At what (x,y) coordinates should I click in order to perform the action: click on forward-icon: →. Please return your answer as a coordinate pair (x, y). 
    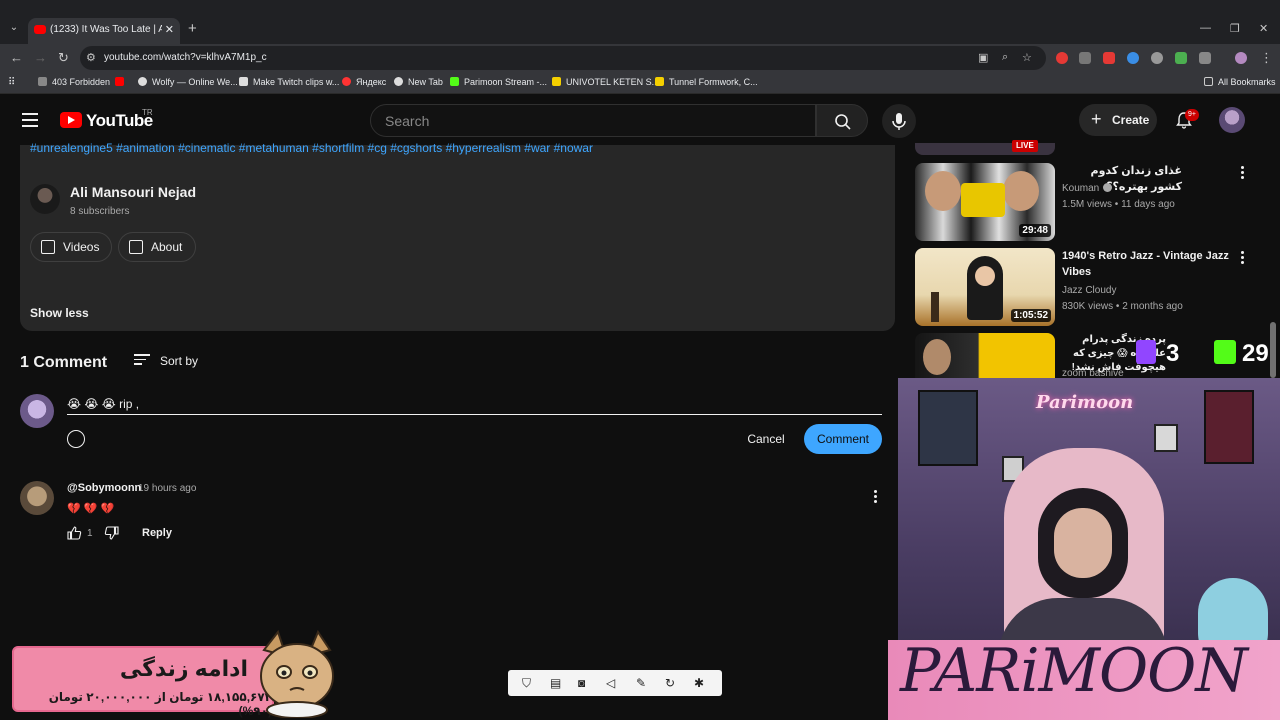
    Looking at the image, I should click on (40, 57).